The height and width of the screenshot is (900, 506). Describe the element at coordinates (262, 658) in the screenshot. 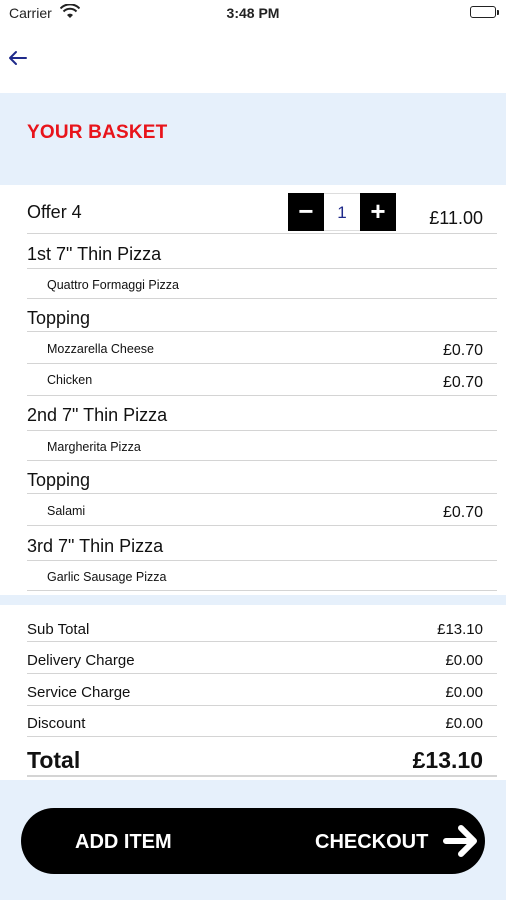

I see `delivery-charge-row: Delivery Charge £0.00` at that location.